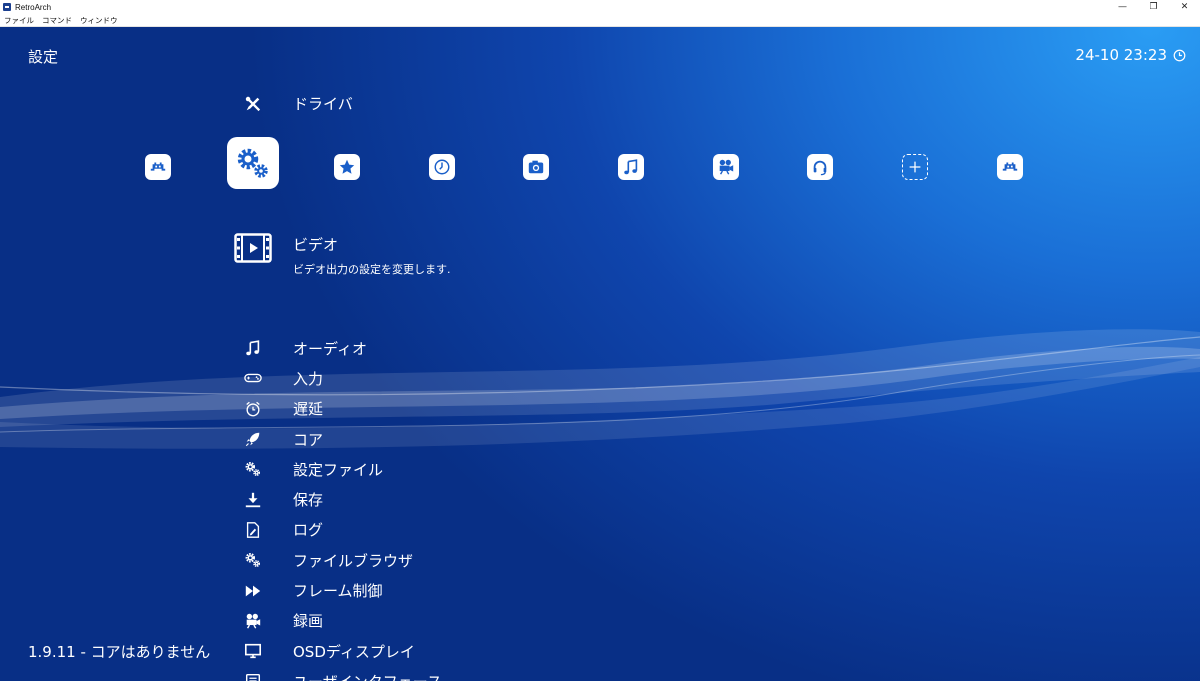  Describe the element at coordinates (308, 378) in the screenshot. I see `list-item-label: 入力` at that location.